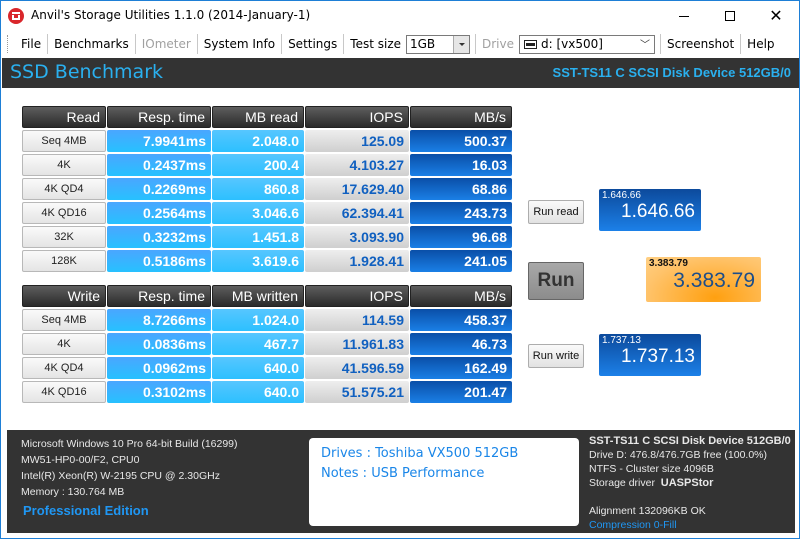 The width and height of the screenshot is (800, 539). Describe the element at coordinates (556, 356) in the screenshot. I see `run-write-button: Run write` at that location.